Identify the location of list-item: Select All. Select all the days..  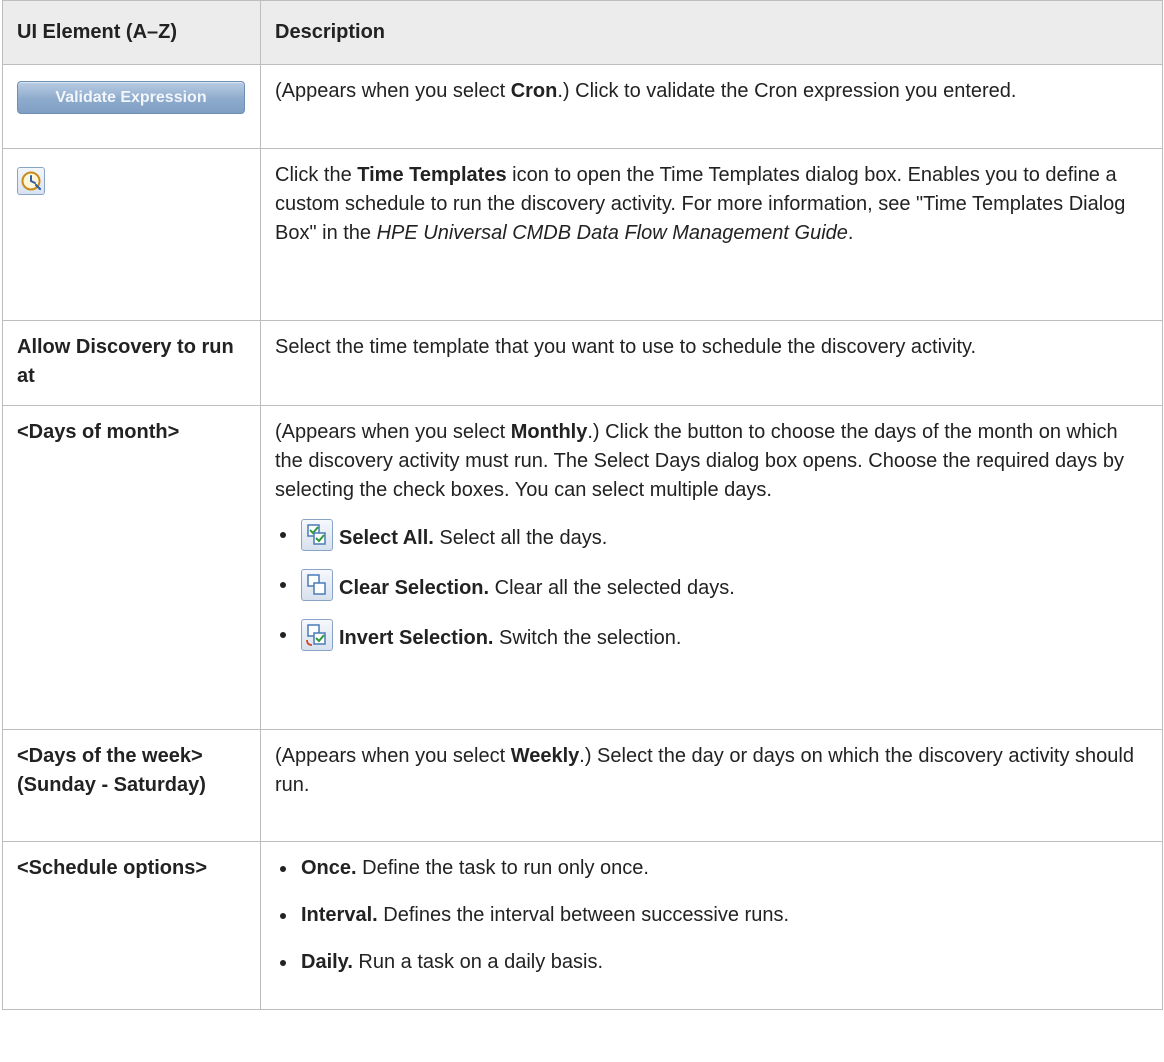
(710, 536).